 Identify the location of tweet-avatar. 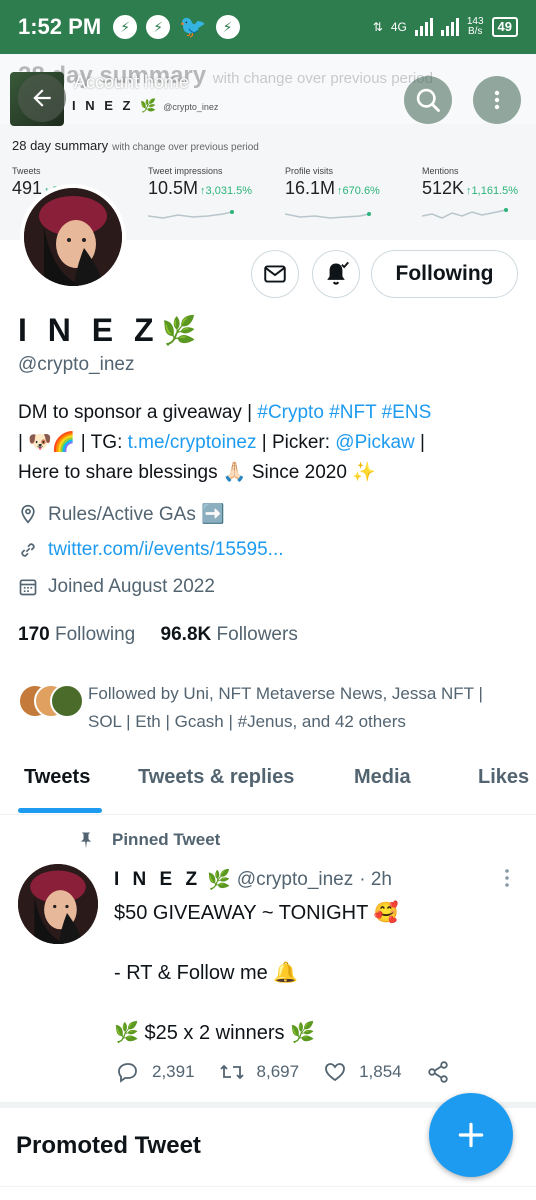
(58, 904).